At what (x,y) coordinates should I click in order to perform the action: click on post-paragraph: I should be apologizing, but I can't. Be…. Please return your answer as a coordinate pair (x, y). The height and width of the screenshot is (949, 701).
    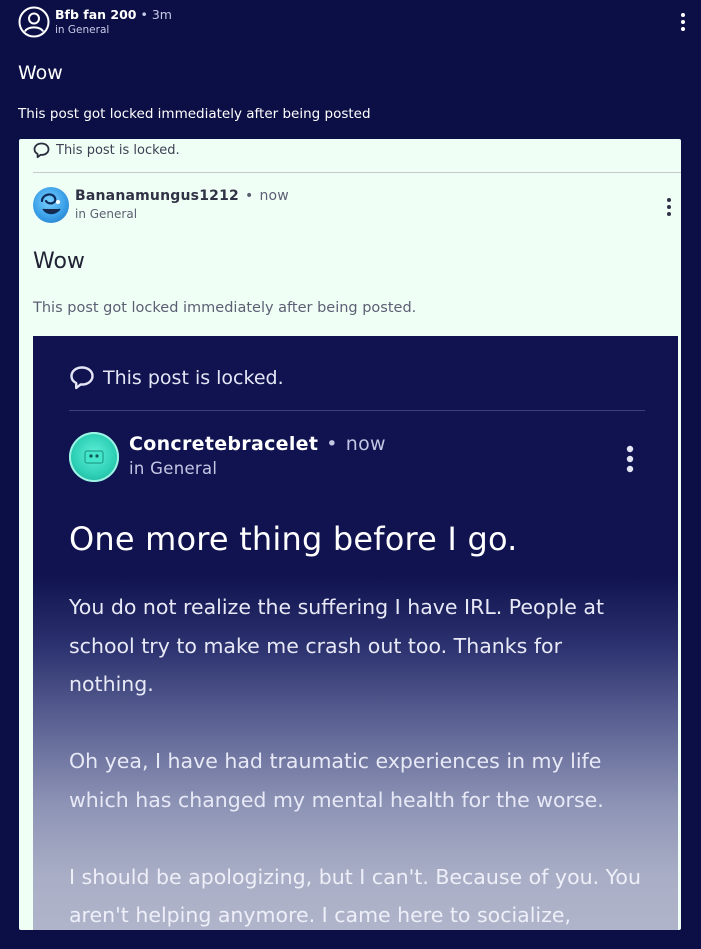
    Looking at the image, I should click on (355, 896).